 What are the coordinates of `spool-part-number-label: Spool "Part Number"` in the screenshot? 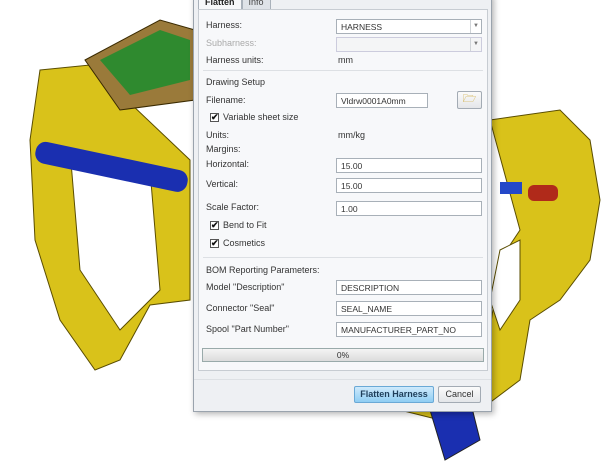 It's located at (247, 329).